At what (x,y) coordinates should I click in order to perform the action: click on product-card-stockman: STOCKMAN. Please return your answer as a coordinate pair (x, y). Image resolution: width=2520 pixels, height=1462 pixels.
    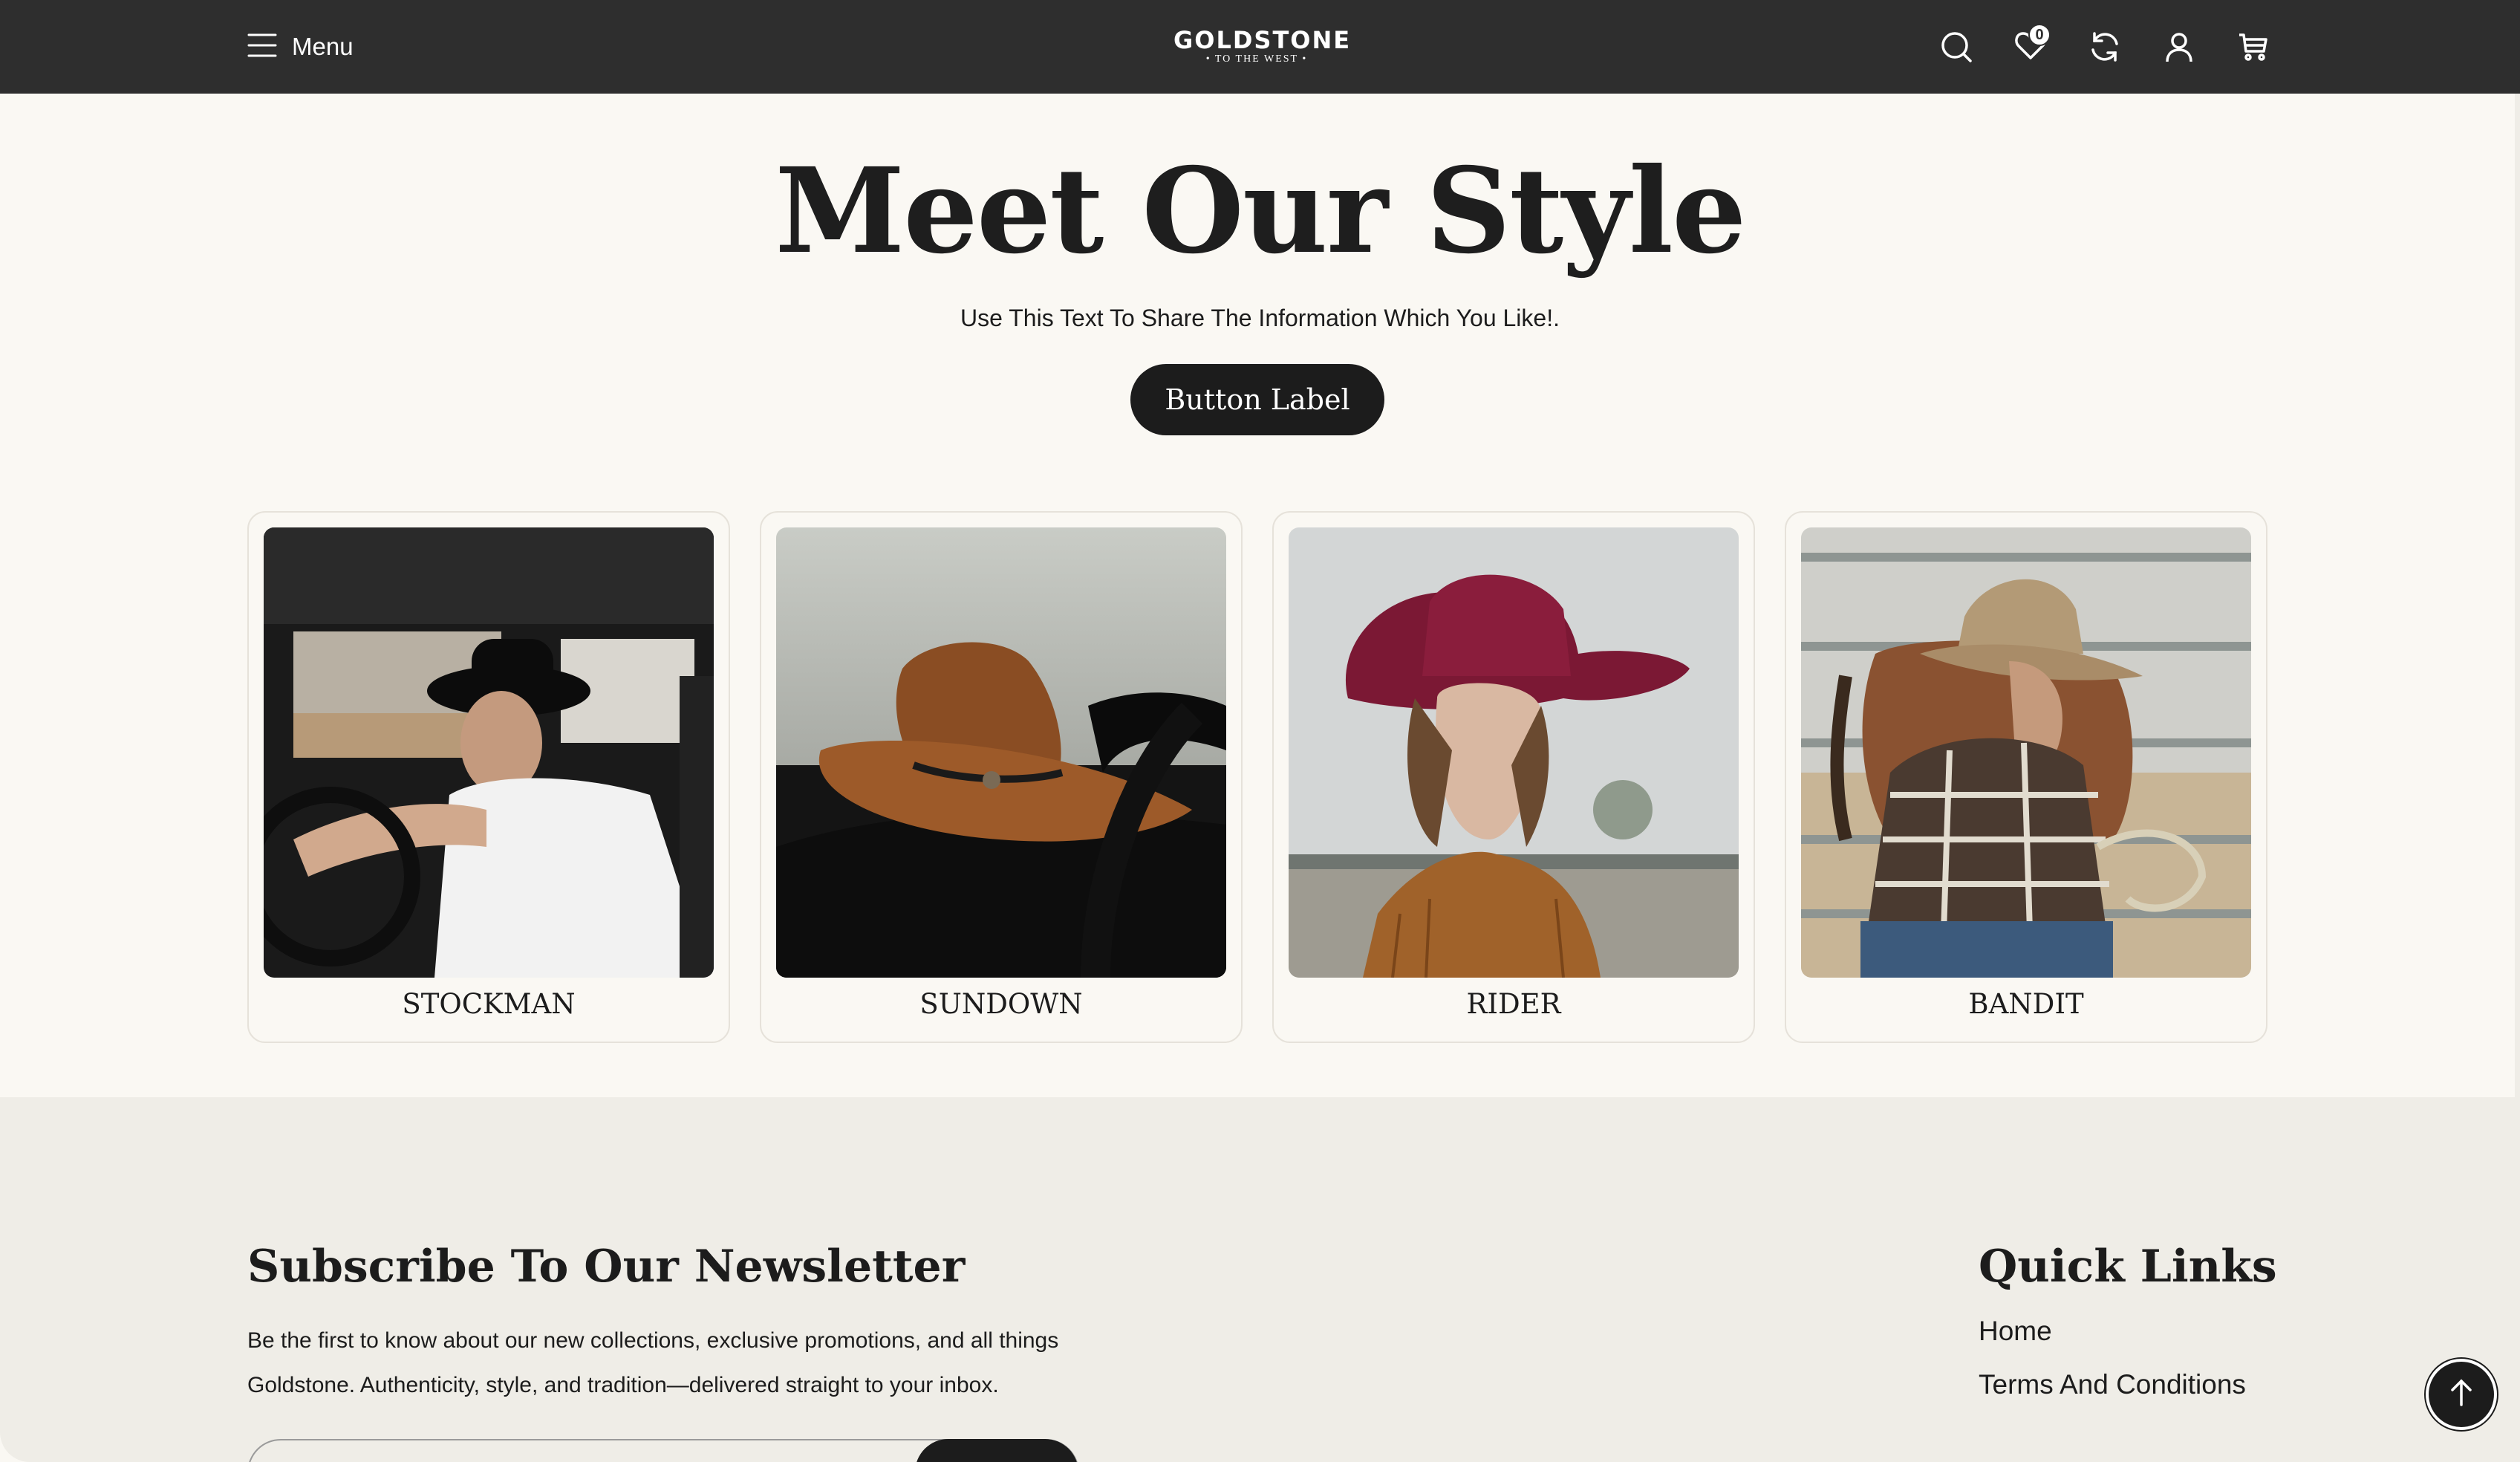
    Looking at the image, I should click on (489, 777).